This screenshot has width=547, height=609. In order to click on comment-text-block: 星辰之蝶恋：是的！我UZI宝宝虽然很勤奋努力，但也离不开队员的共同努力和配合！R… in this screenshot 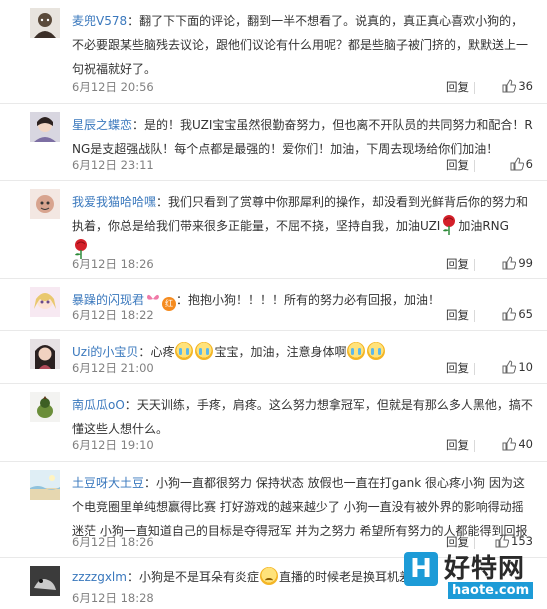, I will do `click(302, 137)`.